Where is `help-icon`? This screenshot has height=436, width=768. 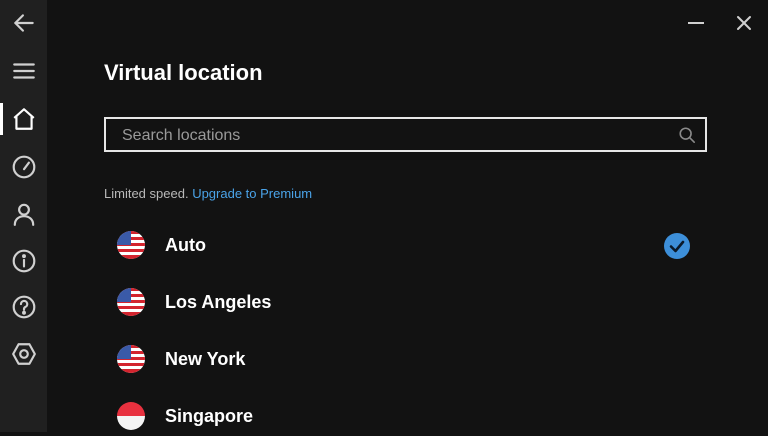
help-icon is located at coordinates (23, 307).